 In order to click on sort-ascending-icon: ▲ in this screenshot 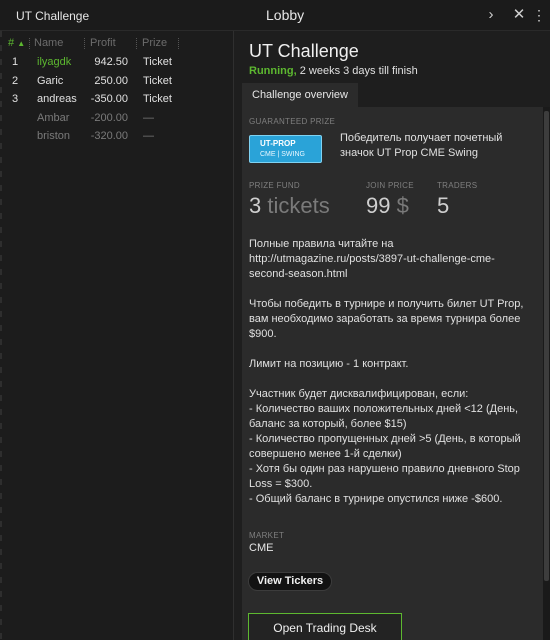, I will do `click(21, 43)`.